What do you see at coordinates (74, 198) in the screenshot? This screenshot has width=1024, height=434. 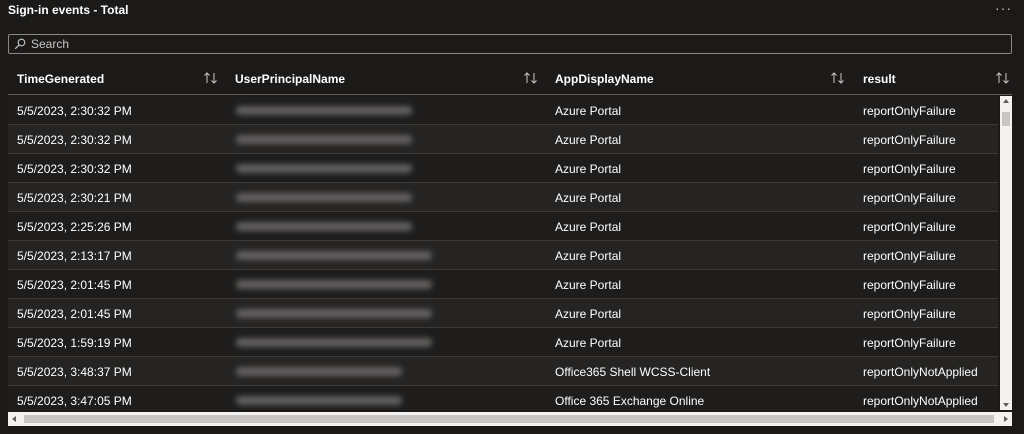 I see `time-cell: 5/5/2023, 2:30:21 PM` at bounding box center [74, 198].